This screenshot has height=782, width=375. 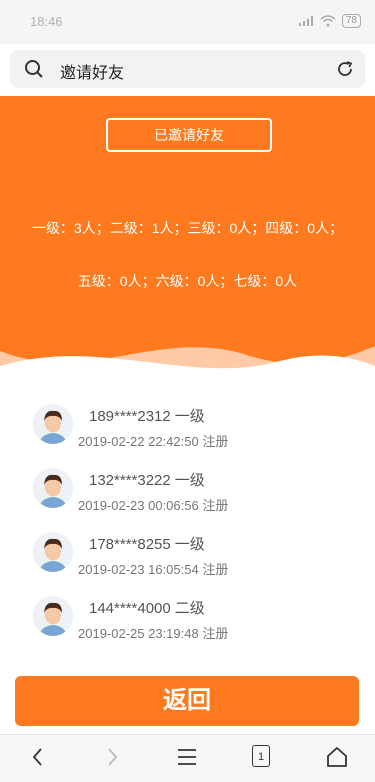 I want to click on refresh-icon, so click(x=345, y=69).